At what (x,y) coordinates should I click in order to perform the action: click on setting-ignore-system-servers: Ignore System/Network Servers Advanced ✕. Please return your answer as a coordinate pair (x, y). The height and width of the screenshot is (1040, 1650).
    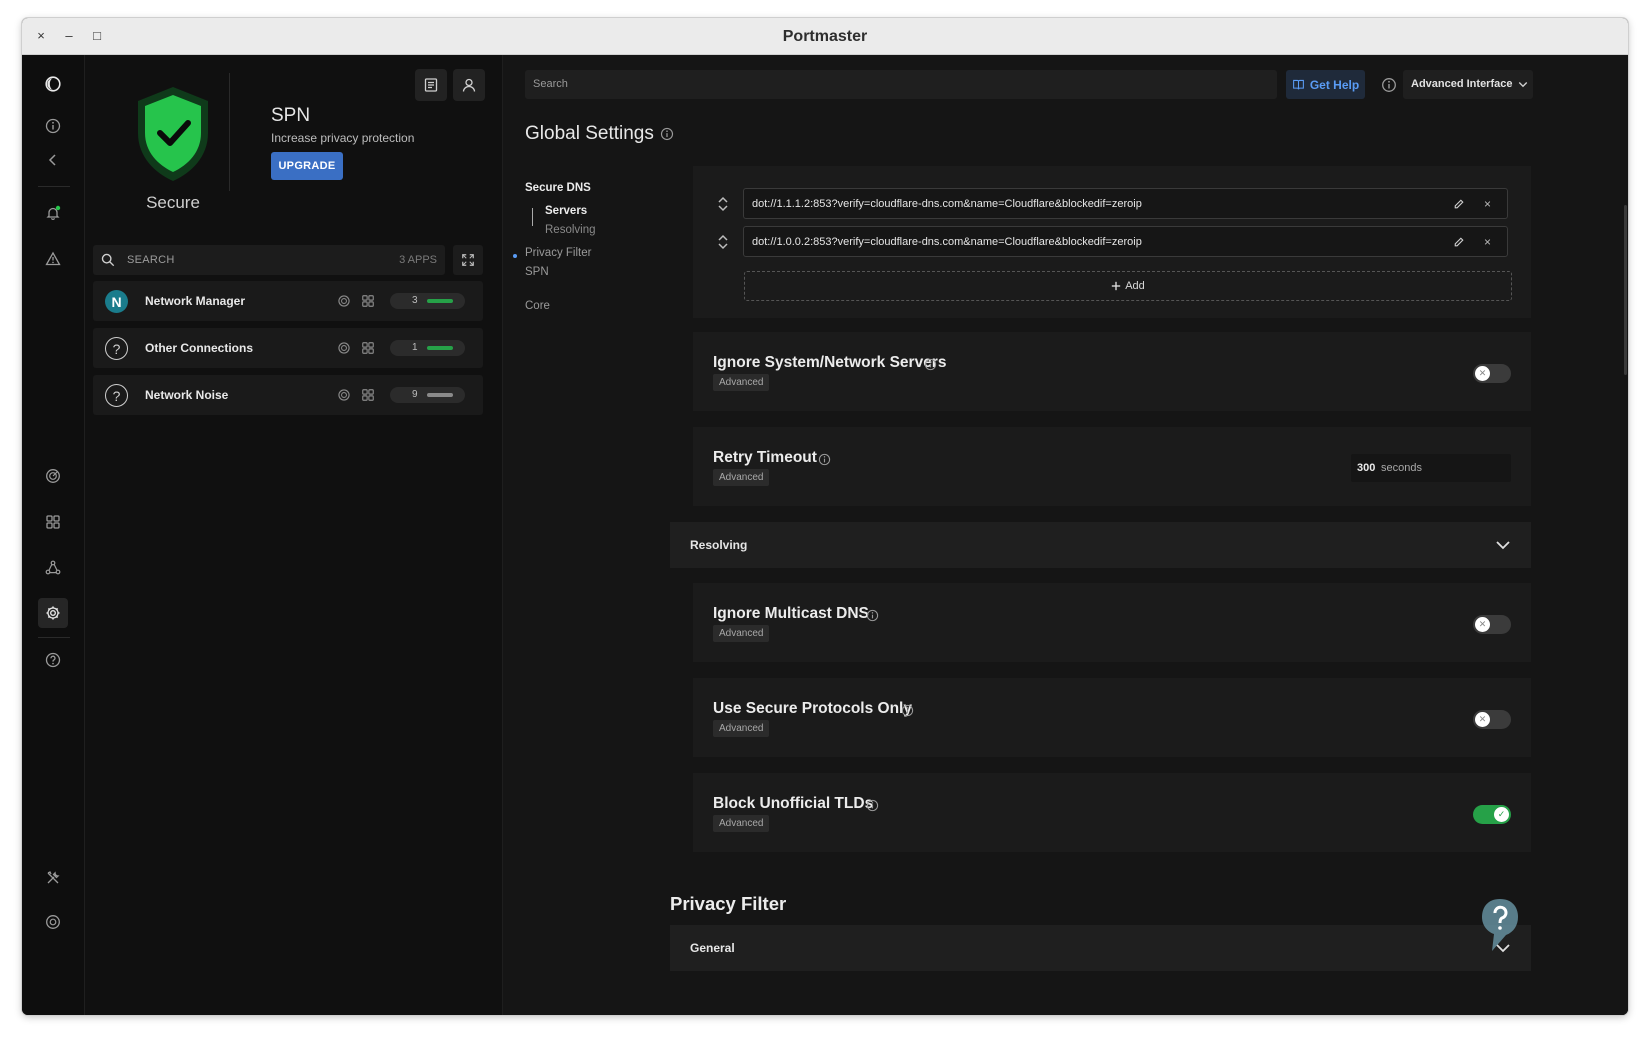
    Looking at the image, I should click on (1112, 371).